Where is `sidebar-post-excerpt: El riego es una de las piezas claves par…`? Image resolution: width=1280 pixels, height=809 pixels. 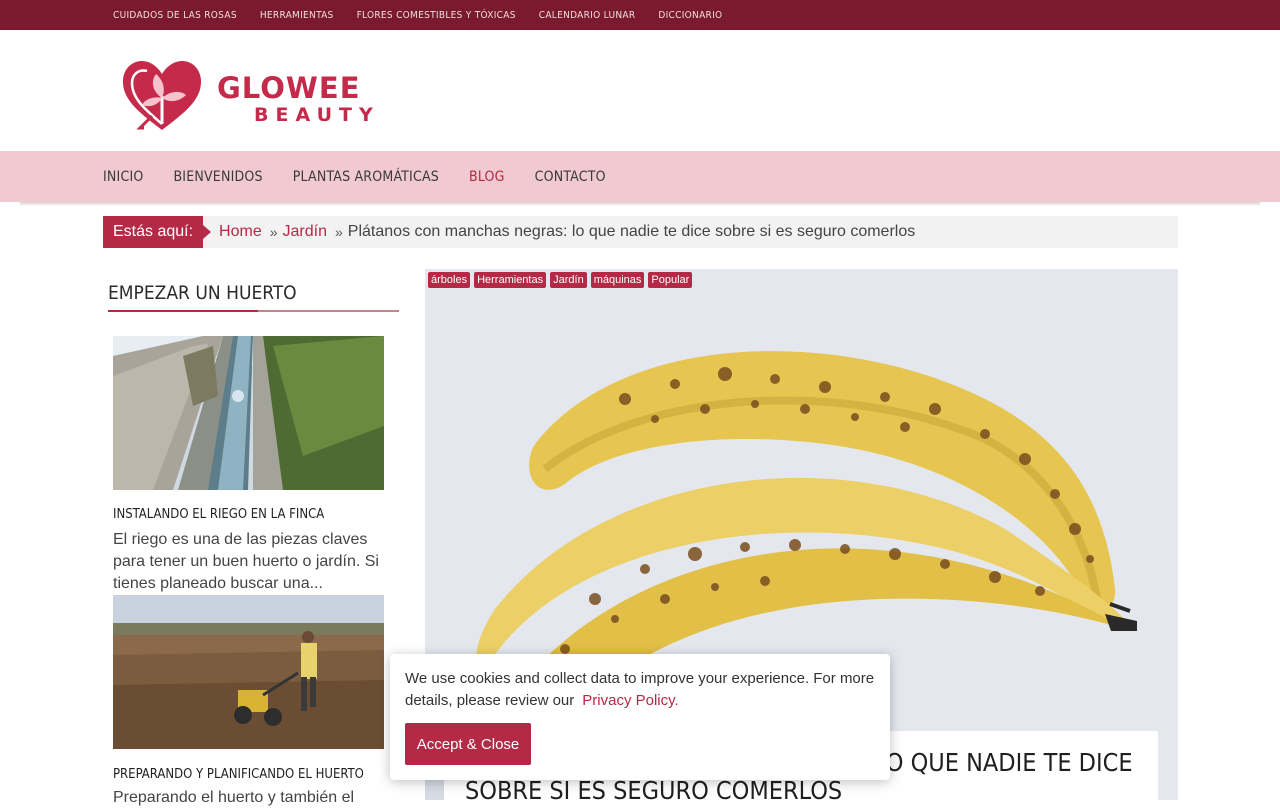 sidebar-post-excerpt: El riego es una de las piezas claves par… is located at coordinates (246, 561).